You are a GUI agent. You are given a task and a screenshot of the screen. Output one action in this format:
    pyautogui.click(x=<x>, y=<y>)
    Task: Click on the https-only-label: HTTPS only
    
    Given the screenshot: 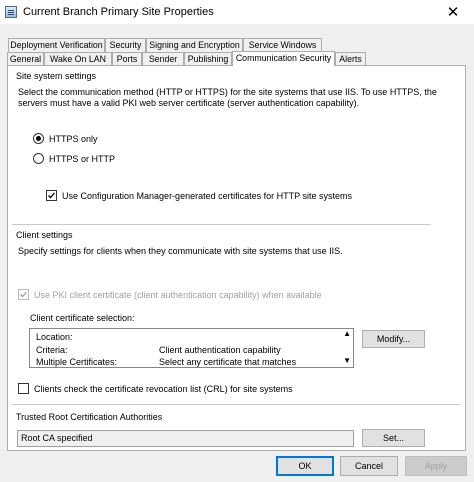 What is the action you would take?
    pyautogui.click(x=73, y=139)
    